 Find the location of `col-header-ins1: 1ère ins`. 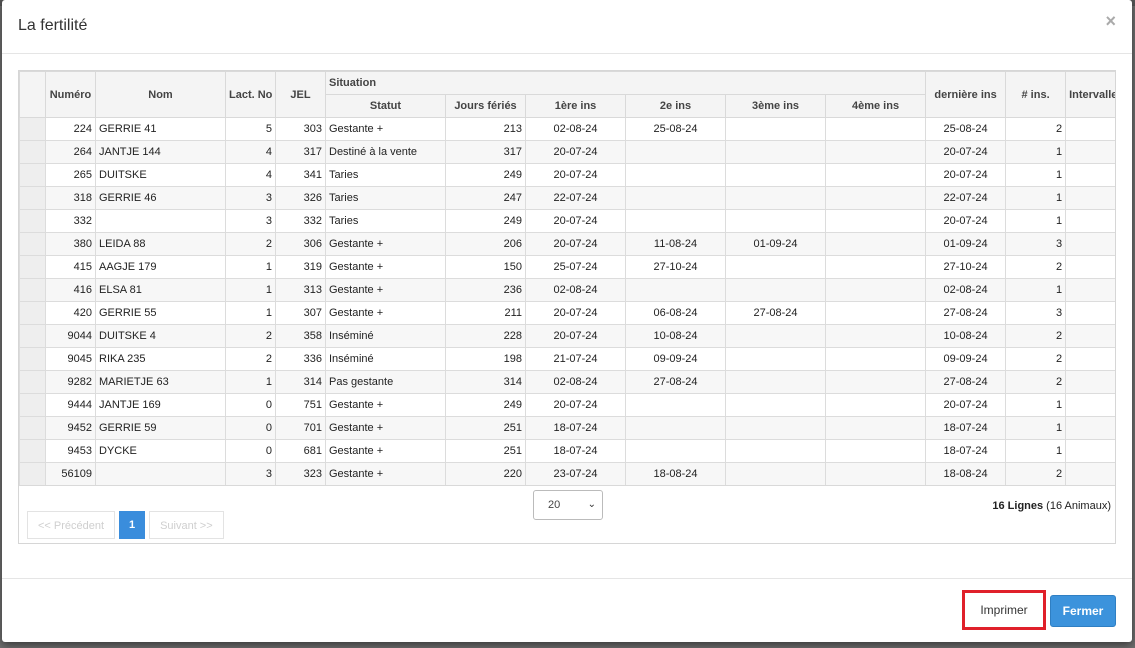

col-header-ins1: 1ère ins is located at coordinates (575, 106).